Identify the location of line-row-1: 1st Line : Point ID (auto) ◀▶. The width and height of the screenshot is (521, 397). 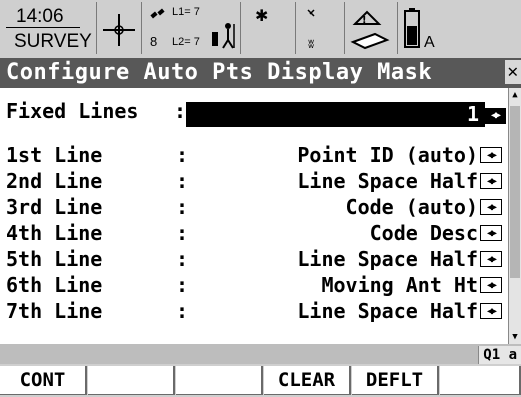
(256, 155).